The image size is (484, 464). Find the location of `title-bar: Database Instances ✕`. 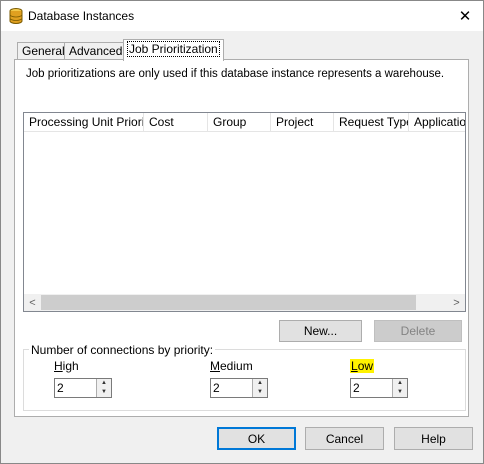

title-bar: Database Instances ✕ is located at coordinates (242, 16).